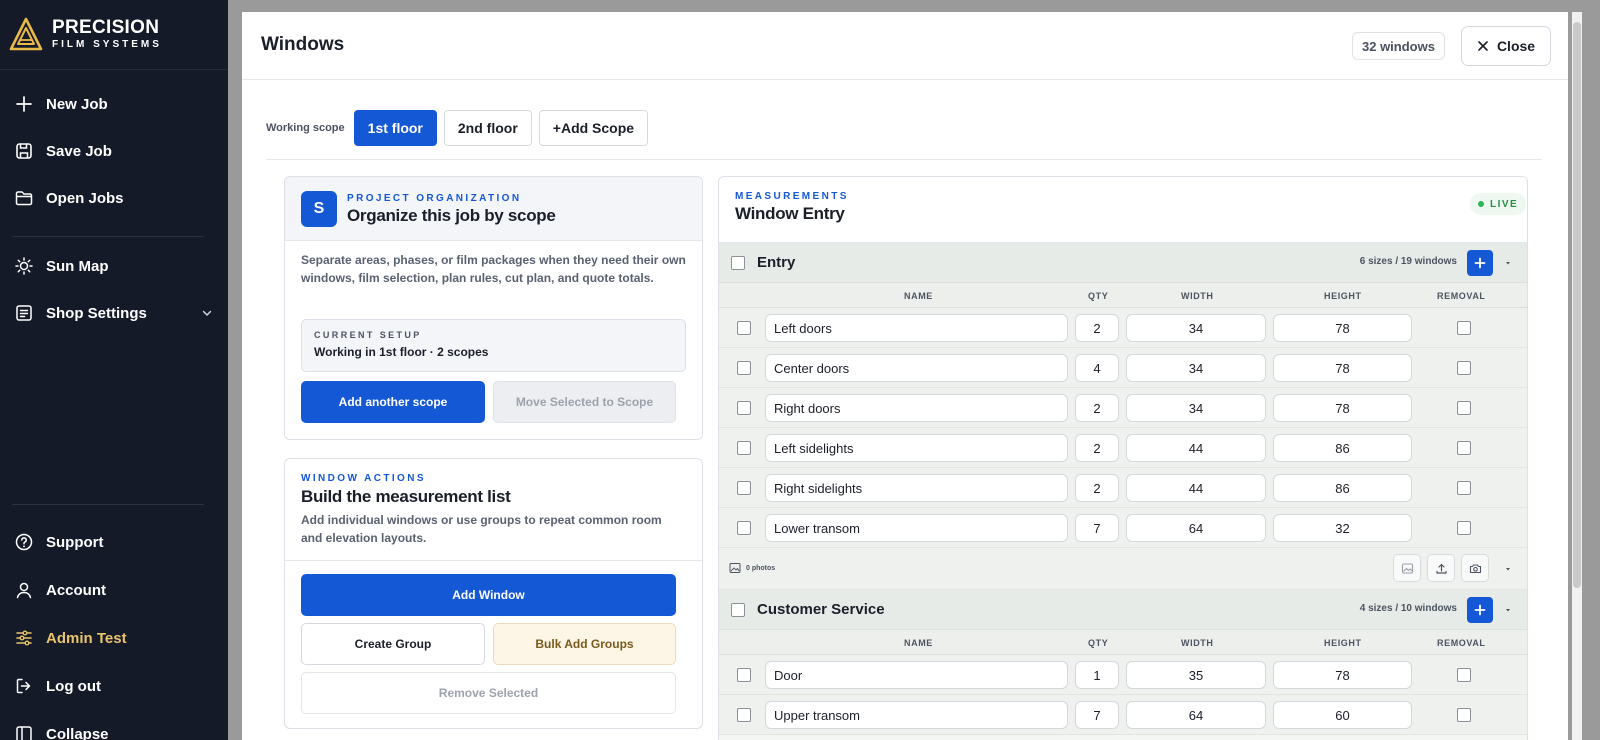  I want to click on close-button: Close, so click(1506, 46).